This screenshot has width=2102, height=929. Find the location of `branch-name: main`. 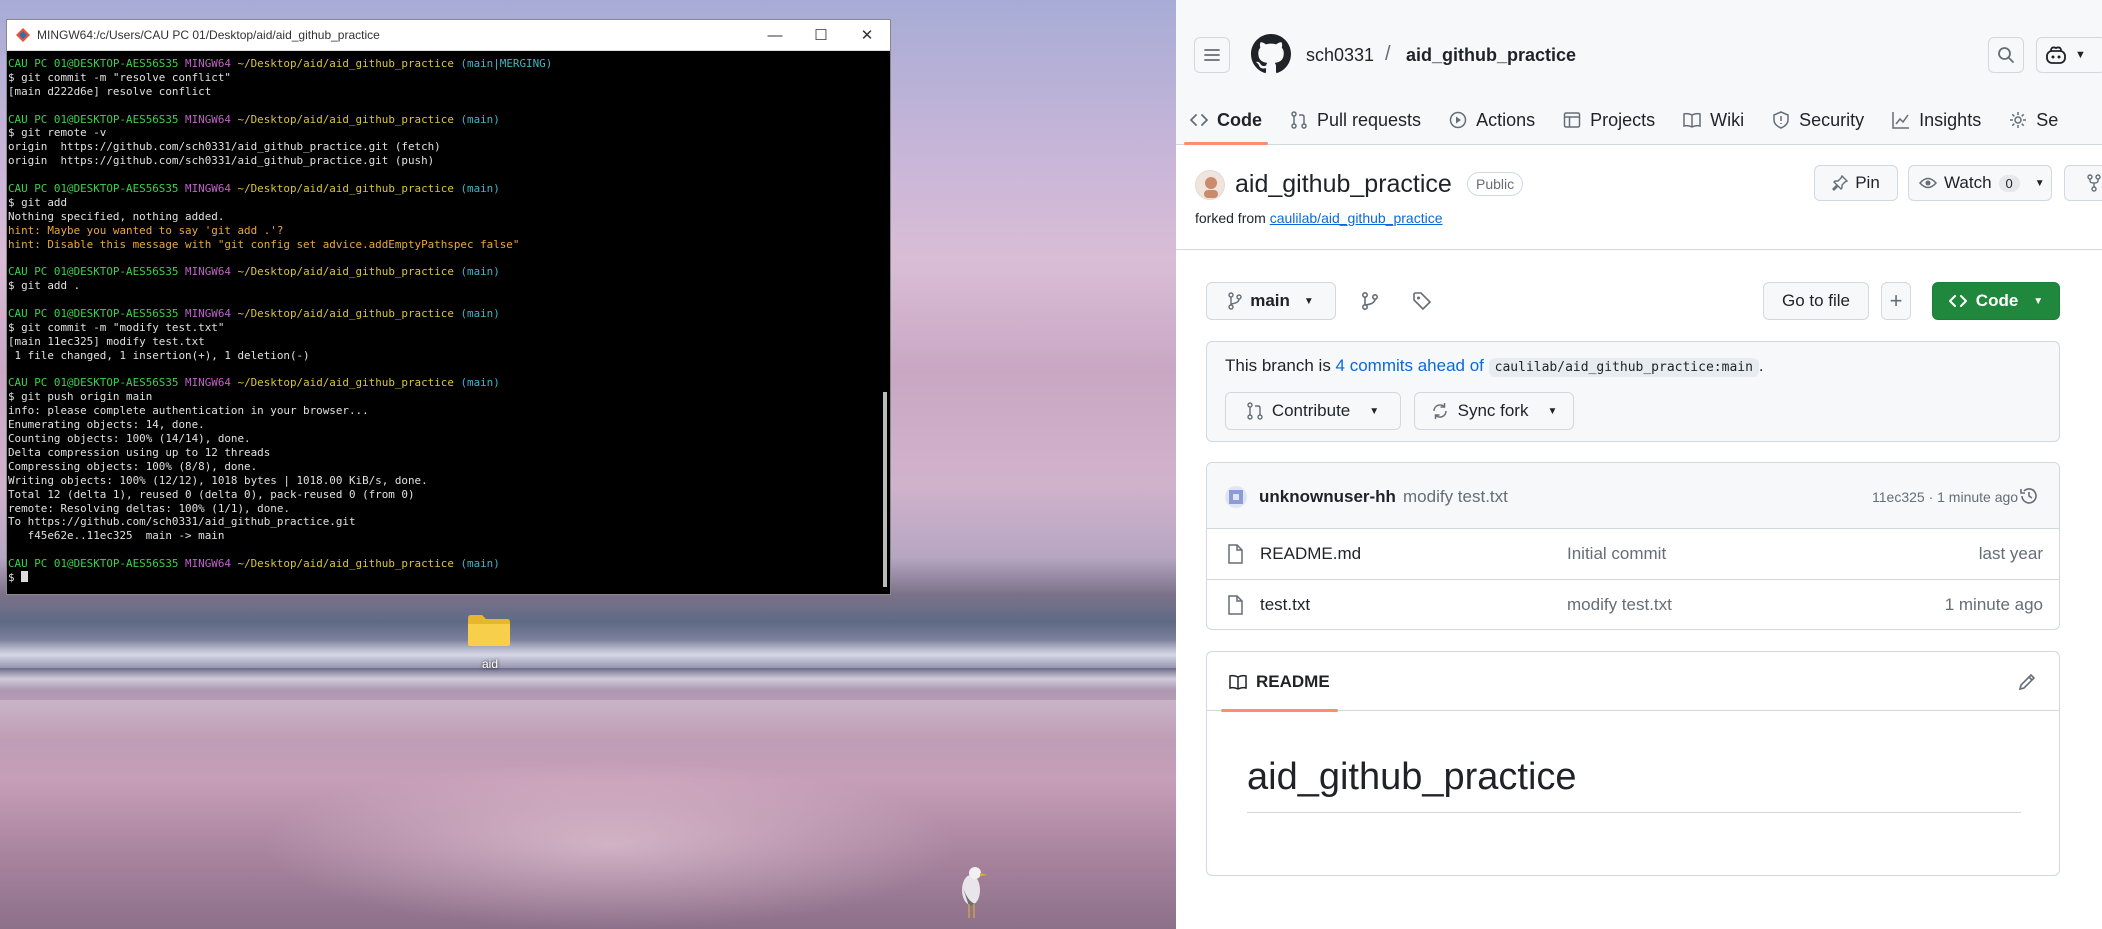

branch-name: main is located at coordinates (1270, 300).